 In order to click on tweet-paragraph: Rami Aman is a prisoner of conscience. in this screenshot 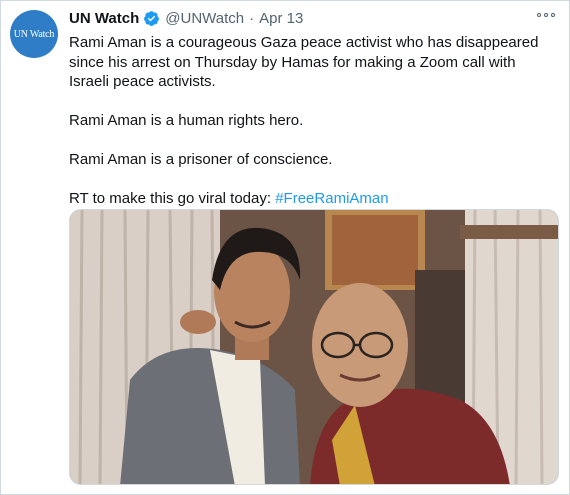, I will do `click(201, 159)`.